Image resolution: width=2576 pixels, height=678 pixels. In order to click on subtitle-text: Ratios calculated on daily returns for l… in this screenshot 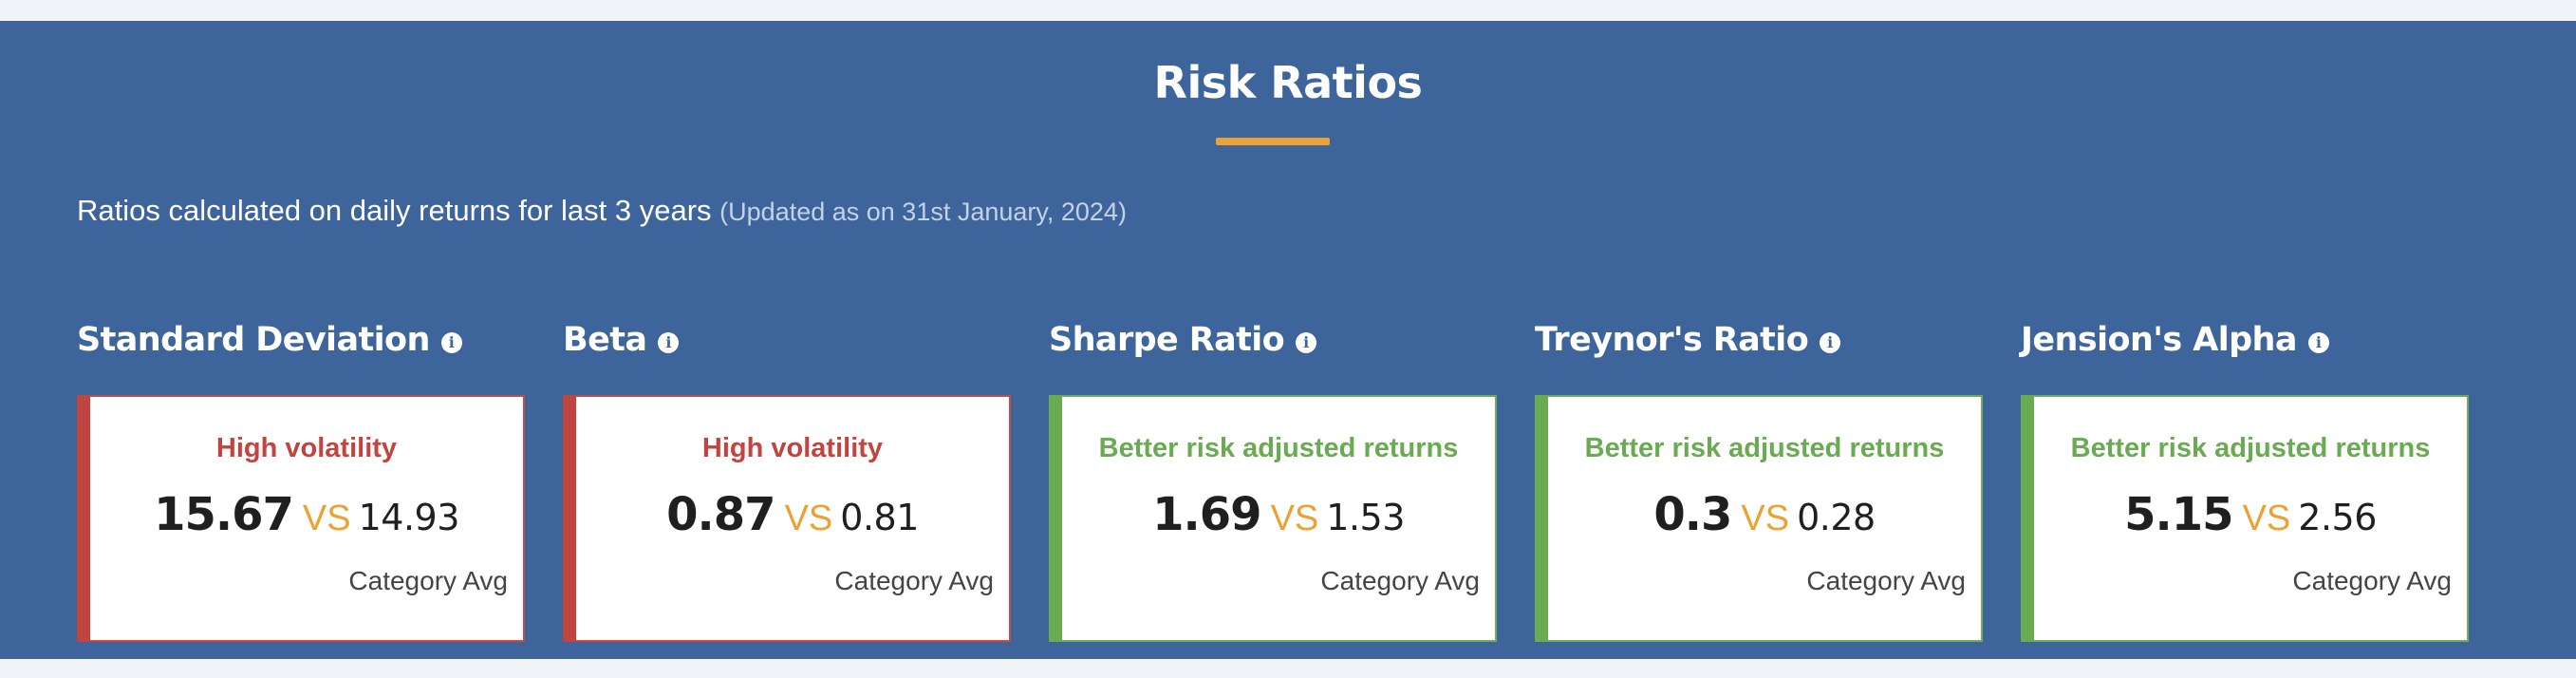, I will do `click(395, 210)`.